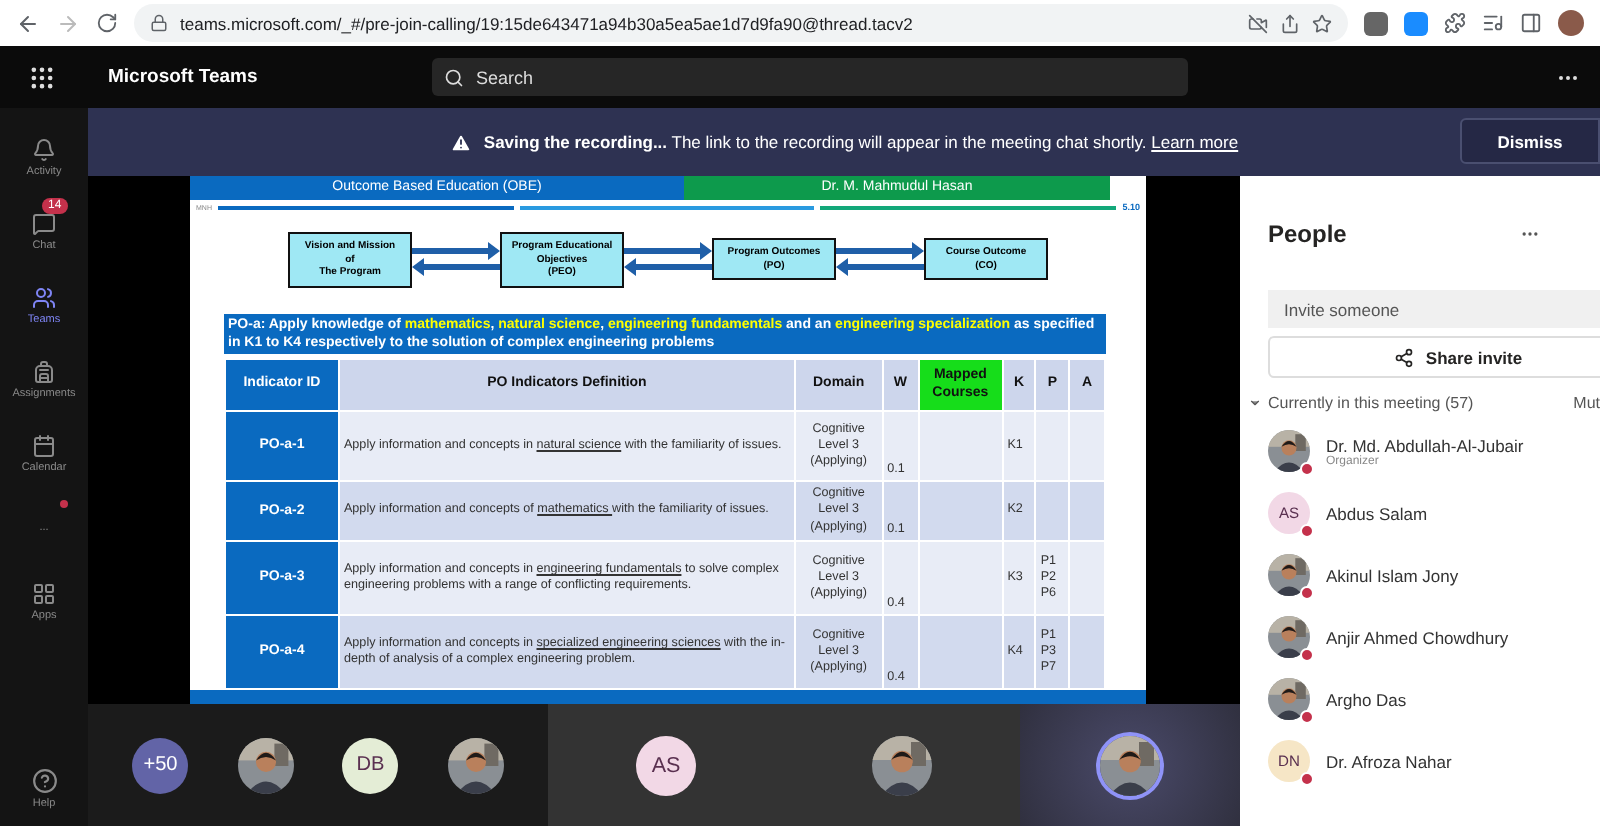 The height and width of the screenshot is (826, 1600). I want to click on bell-icon, so click(44, 149).